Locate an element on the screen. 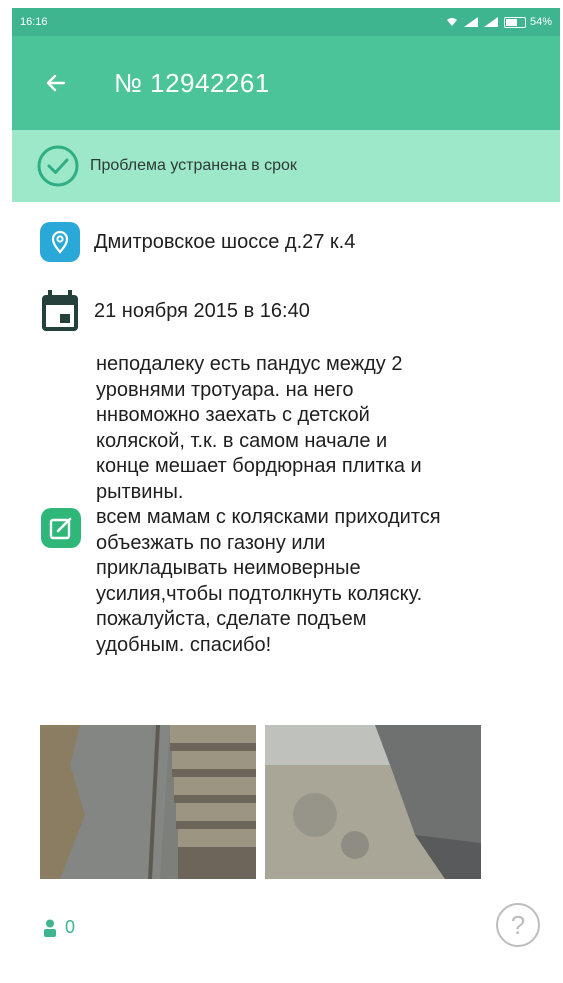 This screenshot has height=983, width=563. date-text: 21 ноября 2015 в 16:40 is located at coordinates (202, 310).